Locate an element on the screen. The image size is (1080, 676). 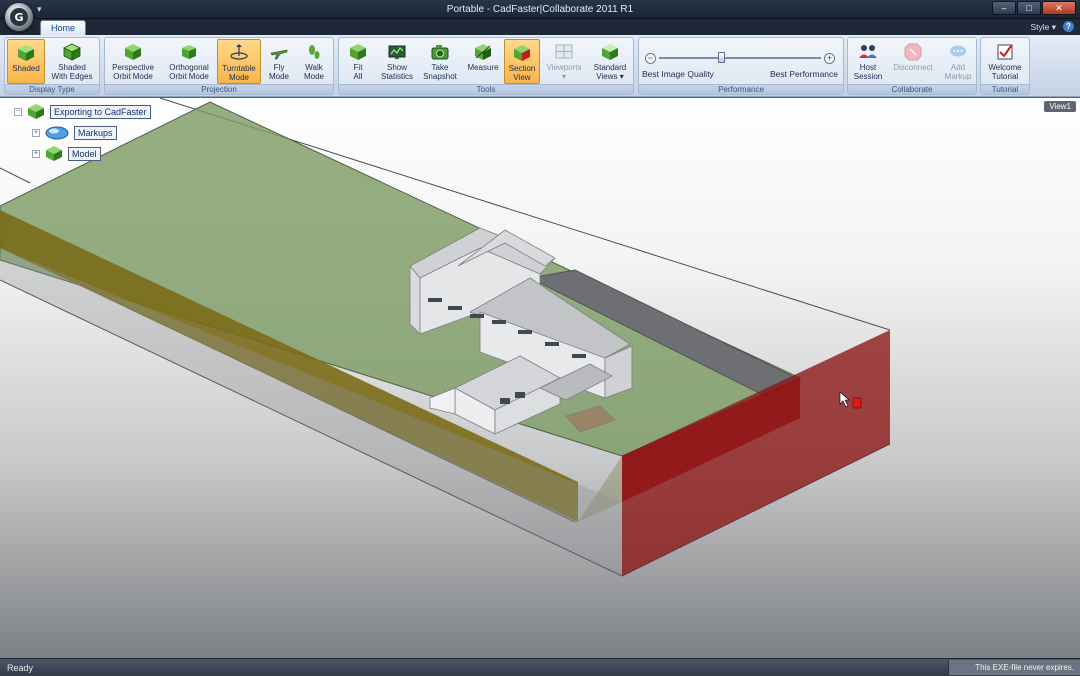
markup-cloud-icon is located at coordinates (958, 51).